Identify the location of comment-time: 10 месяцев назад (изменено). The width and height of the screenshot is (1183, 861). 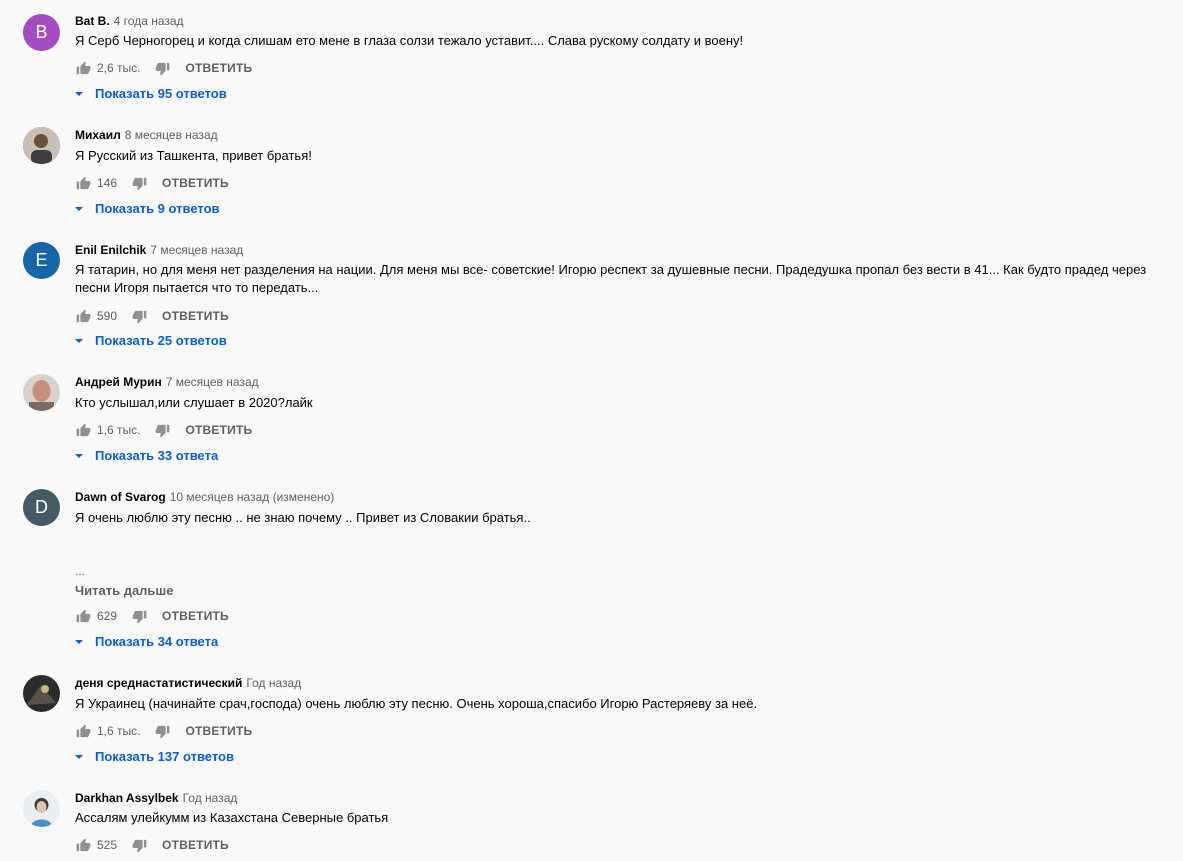
(252, 497).